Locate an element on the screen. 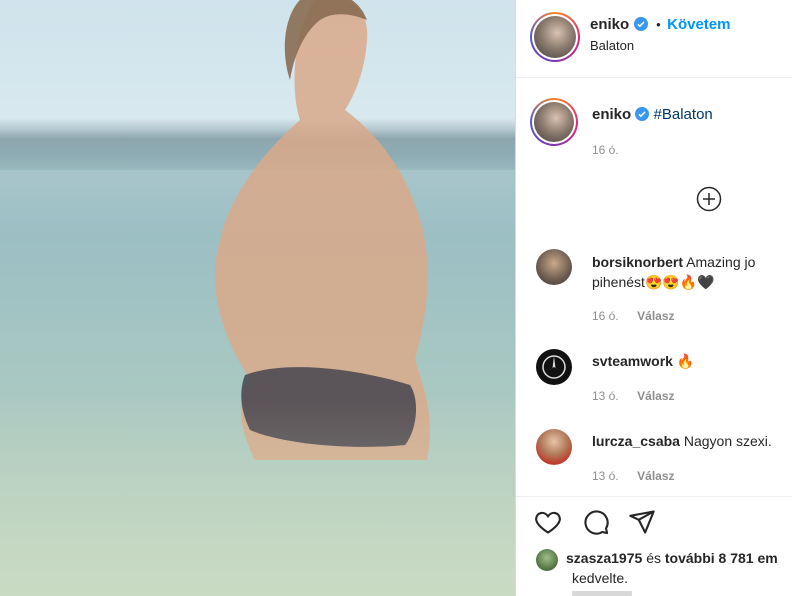 The width and height of the screenshot is (792, 596). comment-text-line2: pihenést is located at coordinates (618, 282).